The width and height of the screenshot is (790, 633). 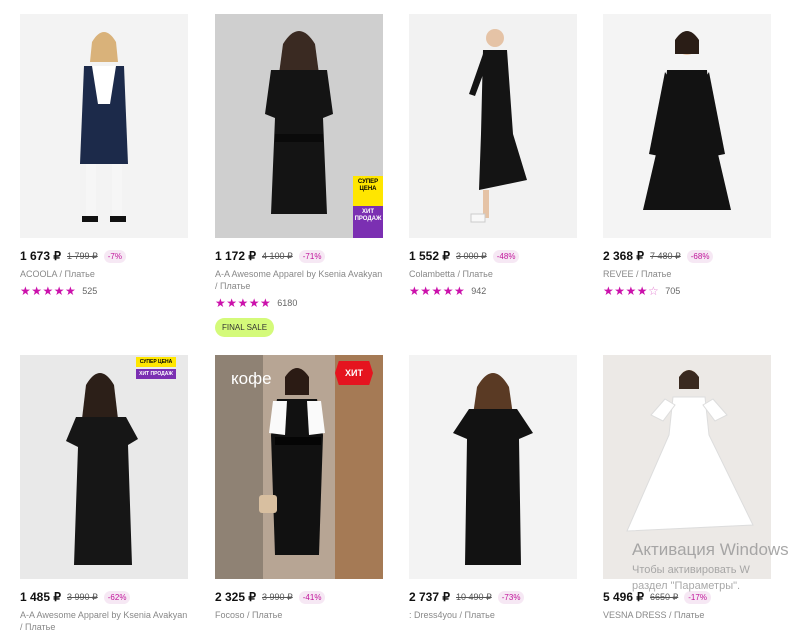 What do you see at coordinates (429, 597) in the screenshot?
I see `price: 2 737 ₽` at bounding box center [429, 597].